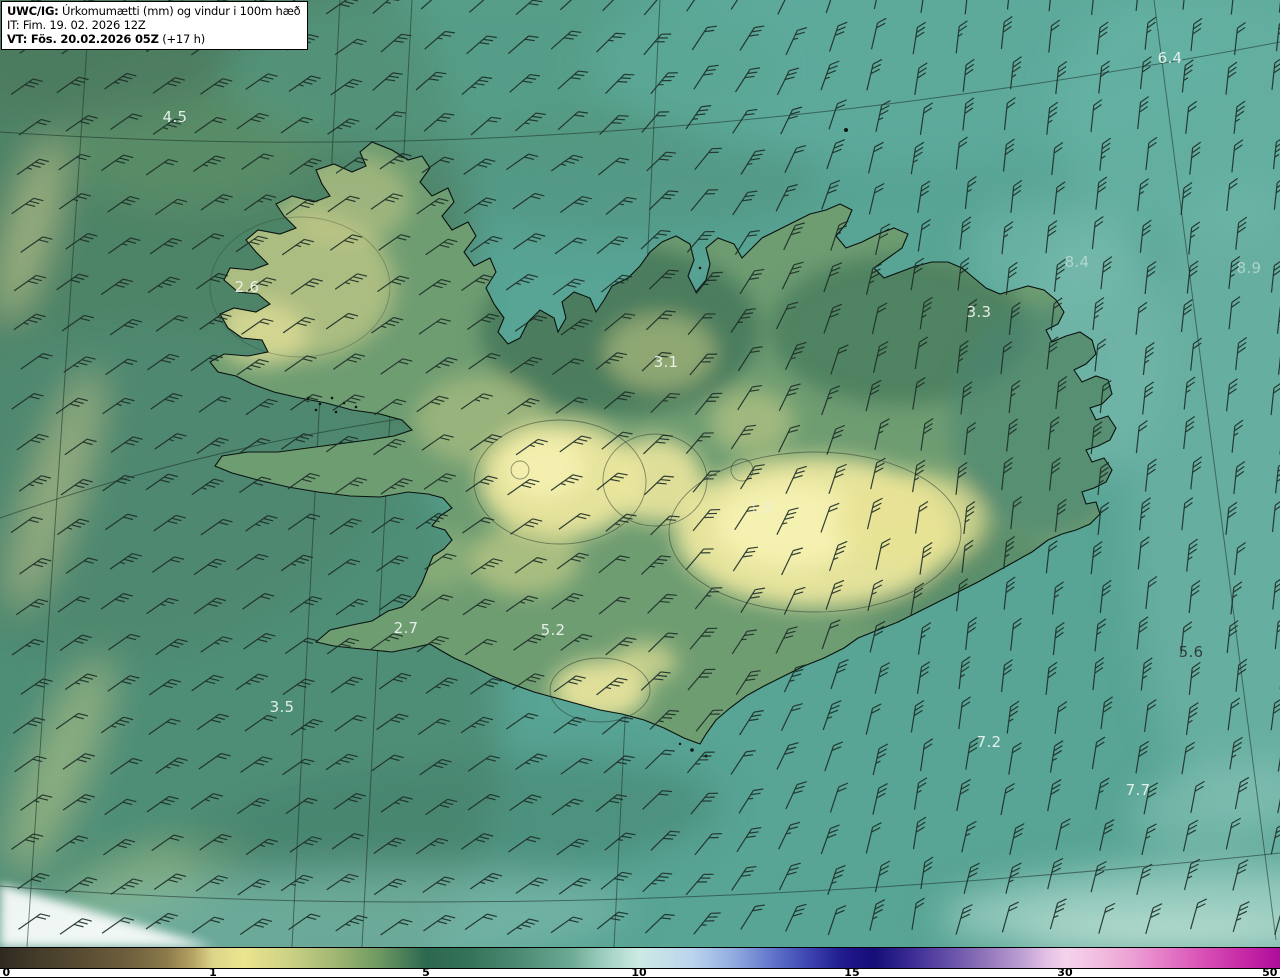 Image resolution: width=1280 pixels, height=978 pixels. What do you see at coordinates (1065, 972) in the screenshot?
I see `colorbar-tick-label: 30` at bounding box center [1065, 972].